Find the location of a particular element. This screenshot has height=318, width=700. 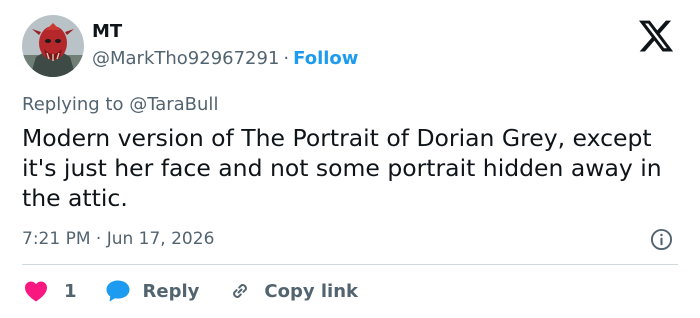

action-bar: 1 Reply Copy link is located at coordinates (190, 291).